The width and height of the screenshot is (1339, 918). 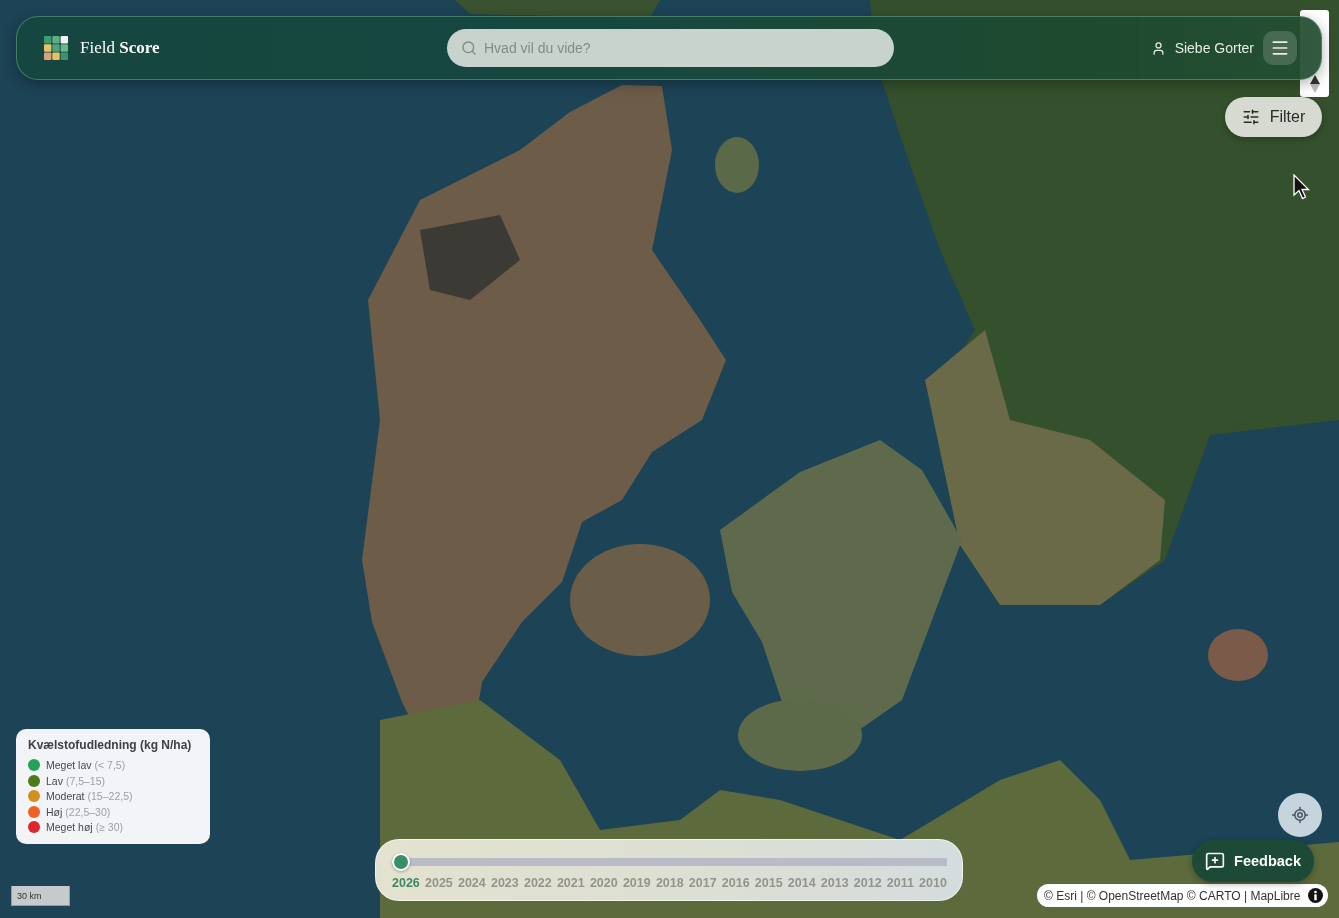 What do you see at coordinates (40, 896) in the screenshot?
I see `scale-bar: 30 km` at bounding box center [40, 896].